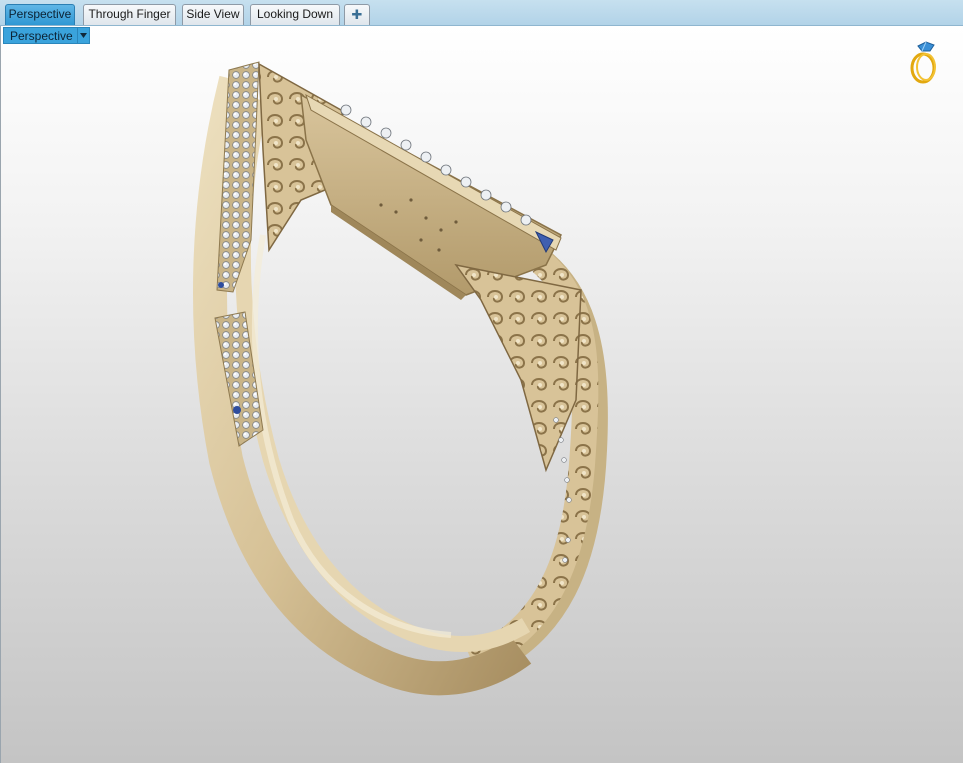  What do you see at coordinates (295, 14) in the screenshot?
I see `tab-looking-down: Looking Down` at bounding box center [295, 14].